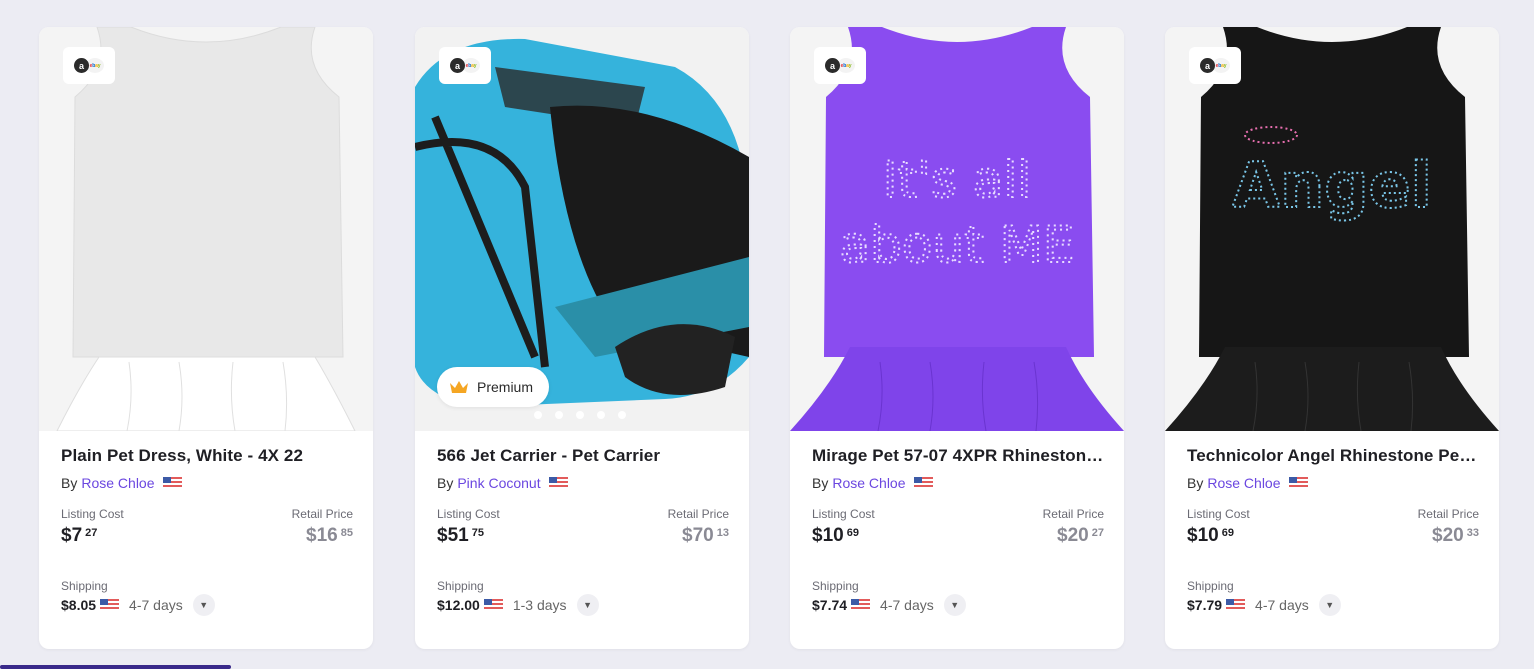 This screenshot has width=1534, height=669. What do you see at coordinates (458, 605) in the screenshot?
I see `shipping-cost: $12.00` at bounding box center [458, 605].